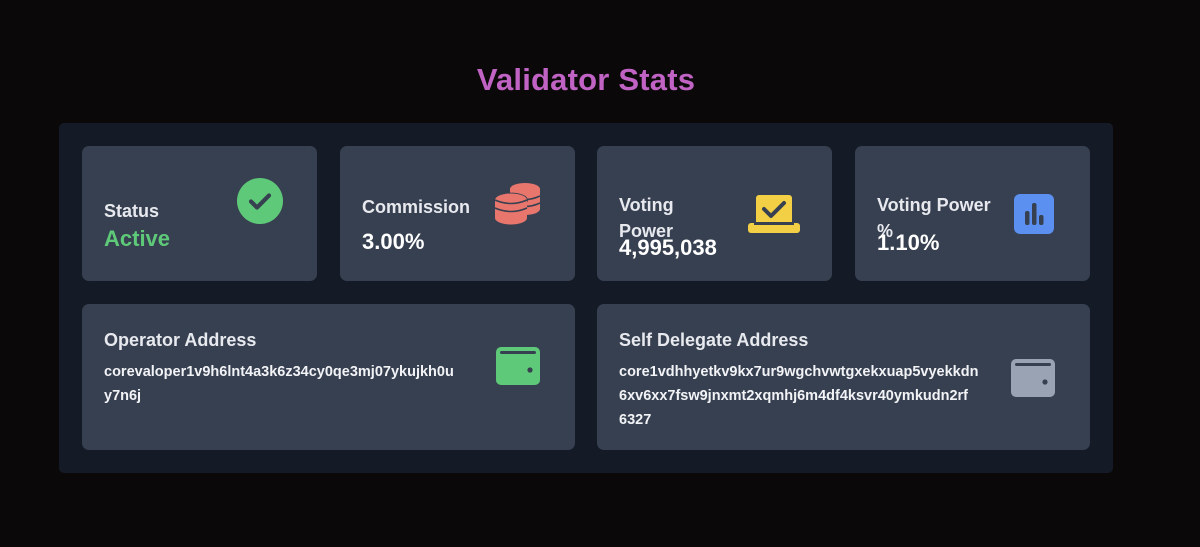 This screenshot has width=1200, height=547. Describe the element at coordinates (934, 205) in the screenshot. I see `voting-power-percent-label-line1: Voting Power` at that location.